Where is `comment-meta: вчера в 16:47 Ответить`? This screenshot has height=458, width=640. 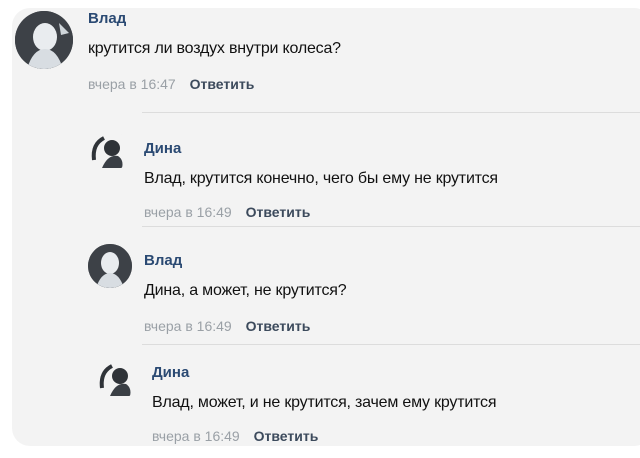
comment-meta: вчера в 16:47 Ответить is located at coordinates (171, 84).